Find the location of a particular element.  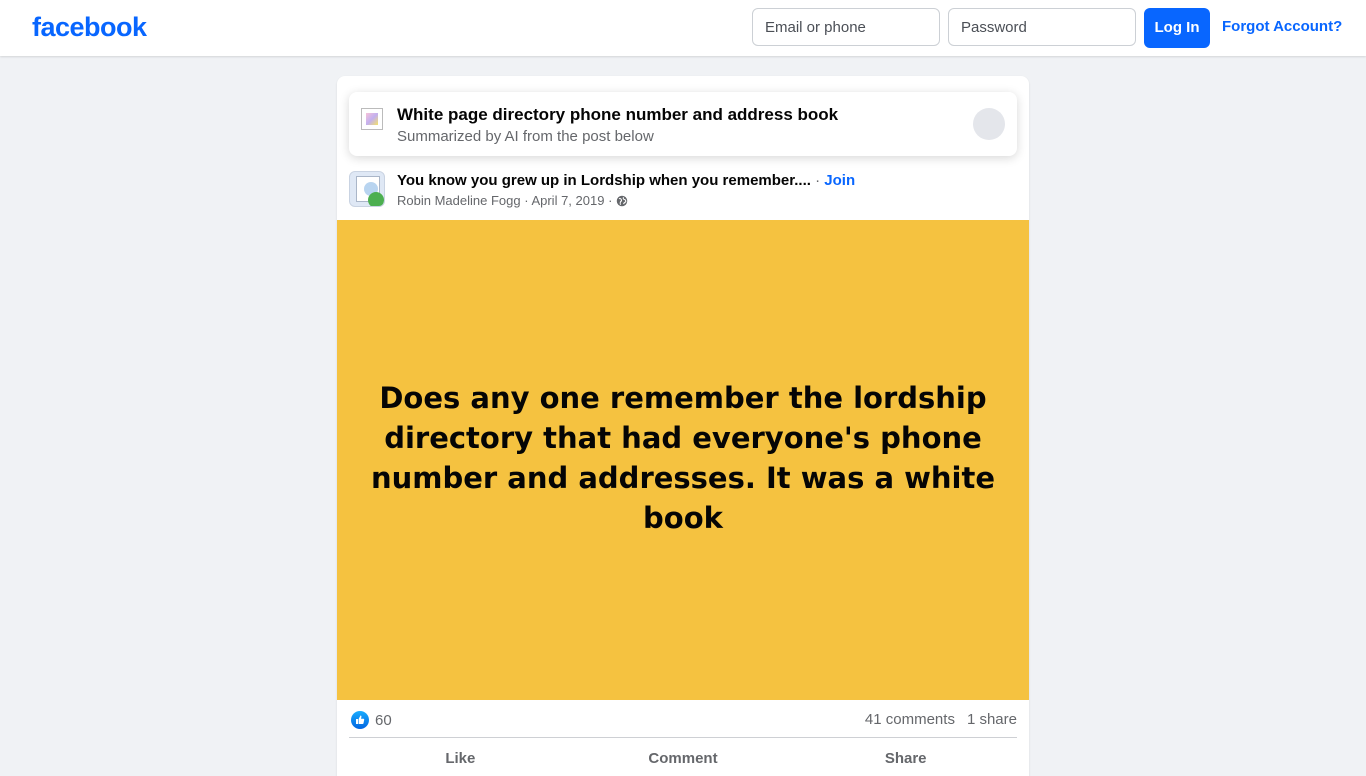

join-link: Join is located at coordinates (839, 180).